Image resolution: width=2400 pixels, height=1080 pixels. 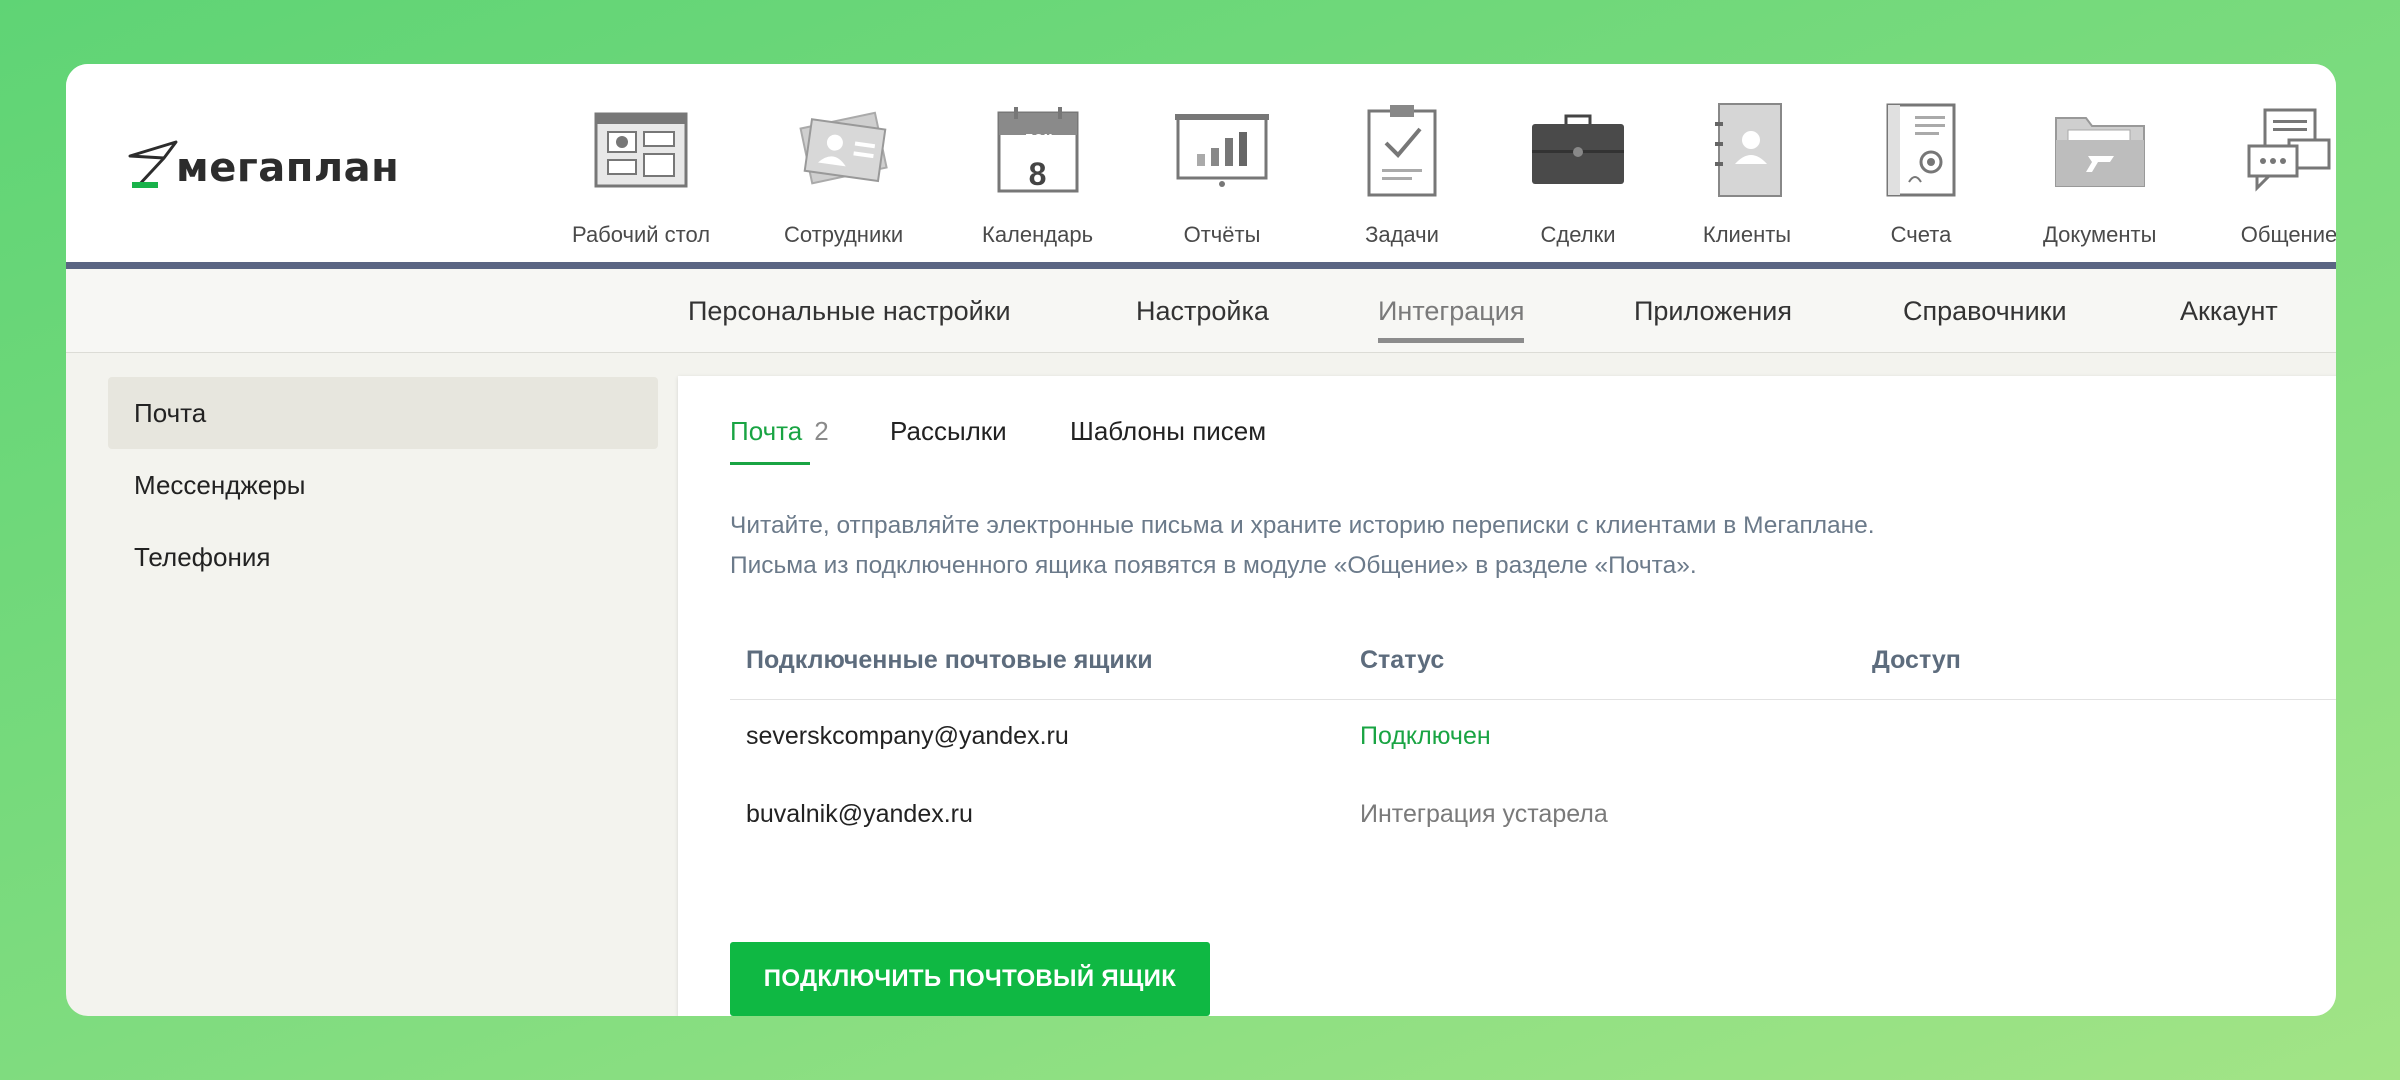 I want to click on sidebar-item-label: Почта, so click(x=170, y=412).